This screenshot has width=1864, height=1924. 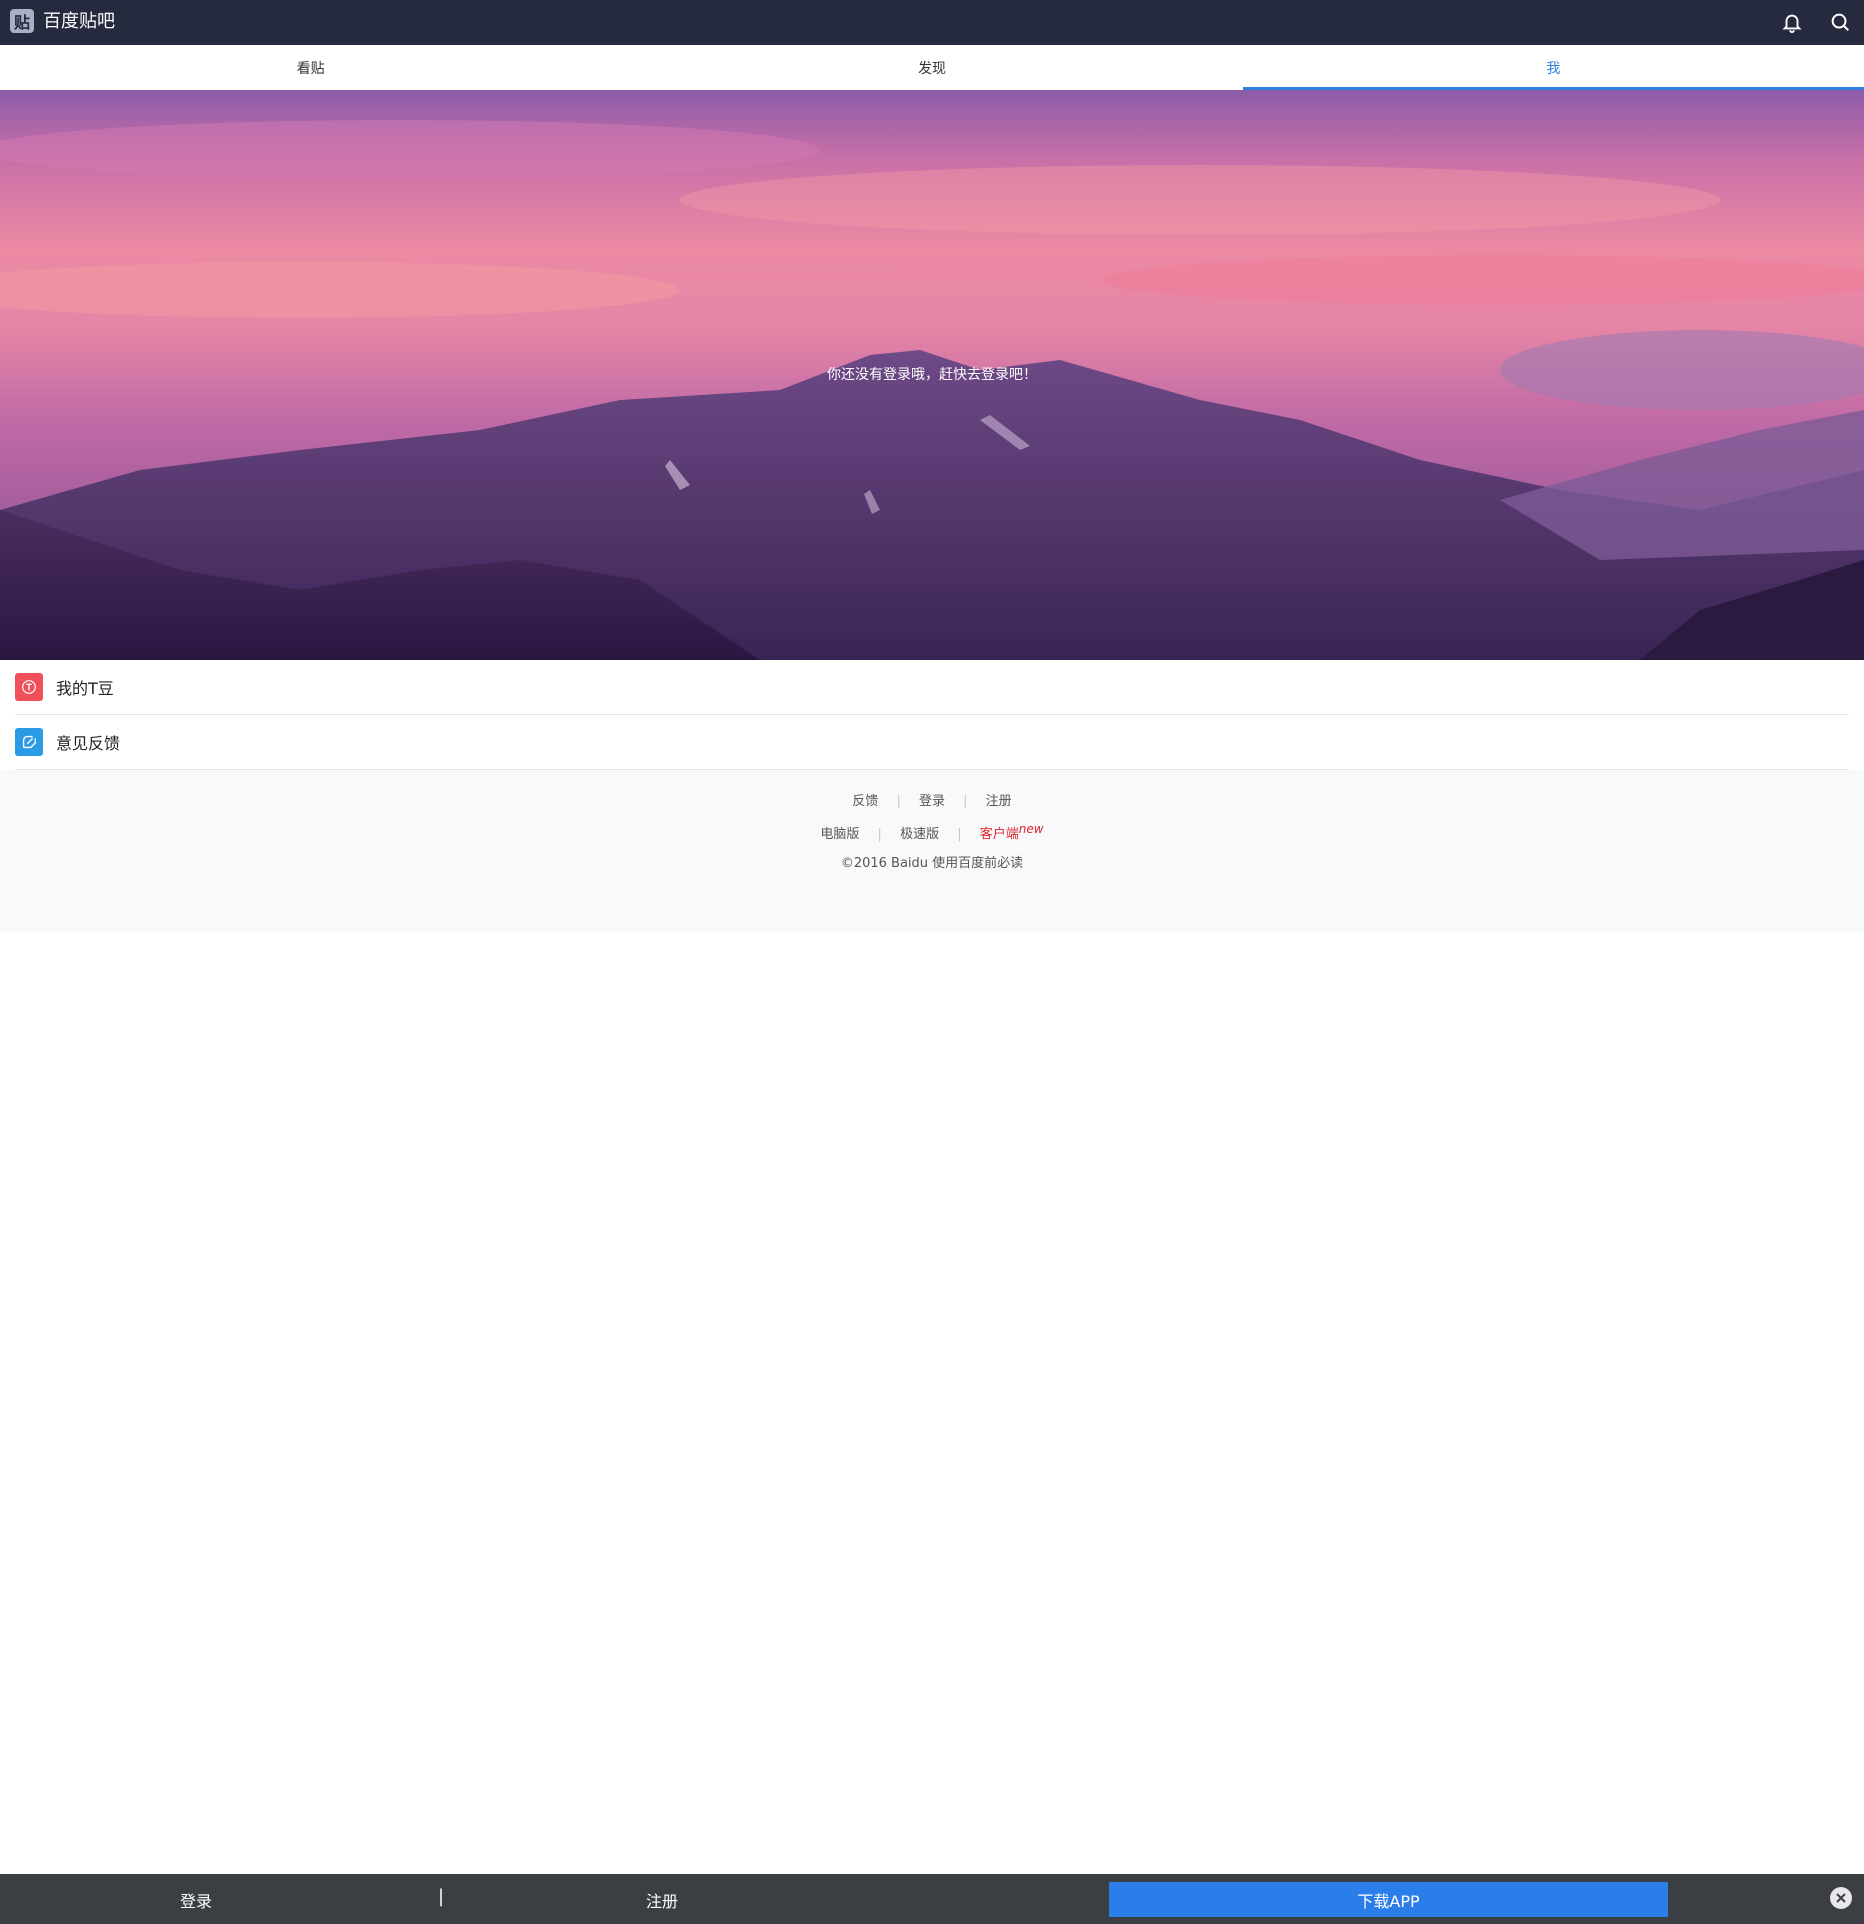 I want to click on app-title: 百度贴吧, so click(x=79, y=21).